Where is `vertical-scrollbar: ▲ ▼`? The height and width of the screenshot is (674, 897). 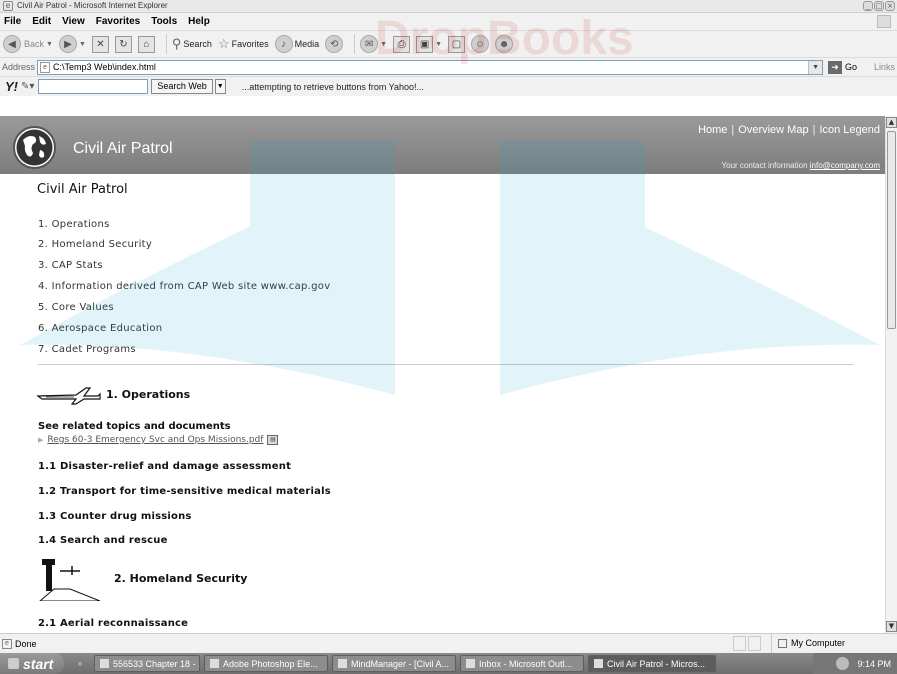
vertical-scrollbar: ▲ ▼ is located at coordinates (891, 374).